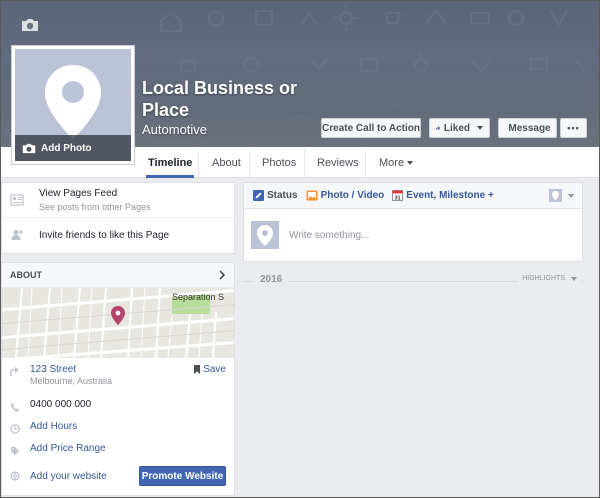 This screenshot has height=498, width=600. Describe the element at coordinates (15, 476) in the screenshot. I see `globe-icon` at that location.